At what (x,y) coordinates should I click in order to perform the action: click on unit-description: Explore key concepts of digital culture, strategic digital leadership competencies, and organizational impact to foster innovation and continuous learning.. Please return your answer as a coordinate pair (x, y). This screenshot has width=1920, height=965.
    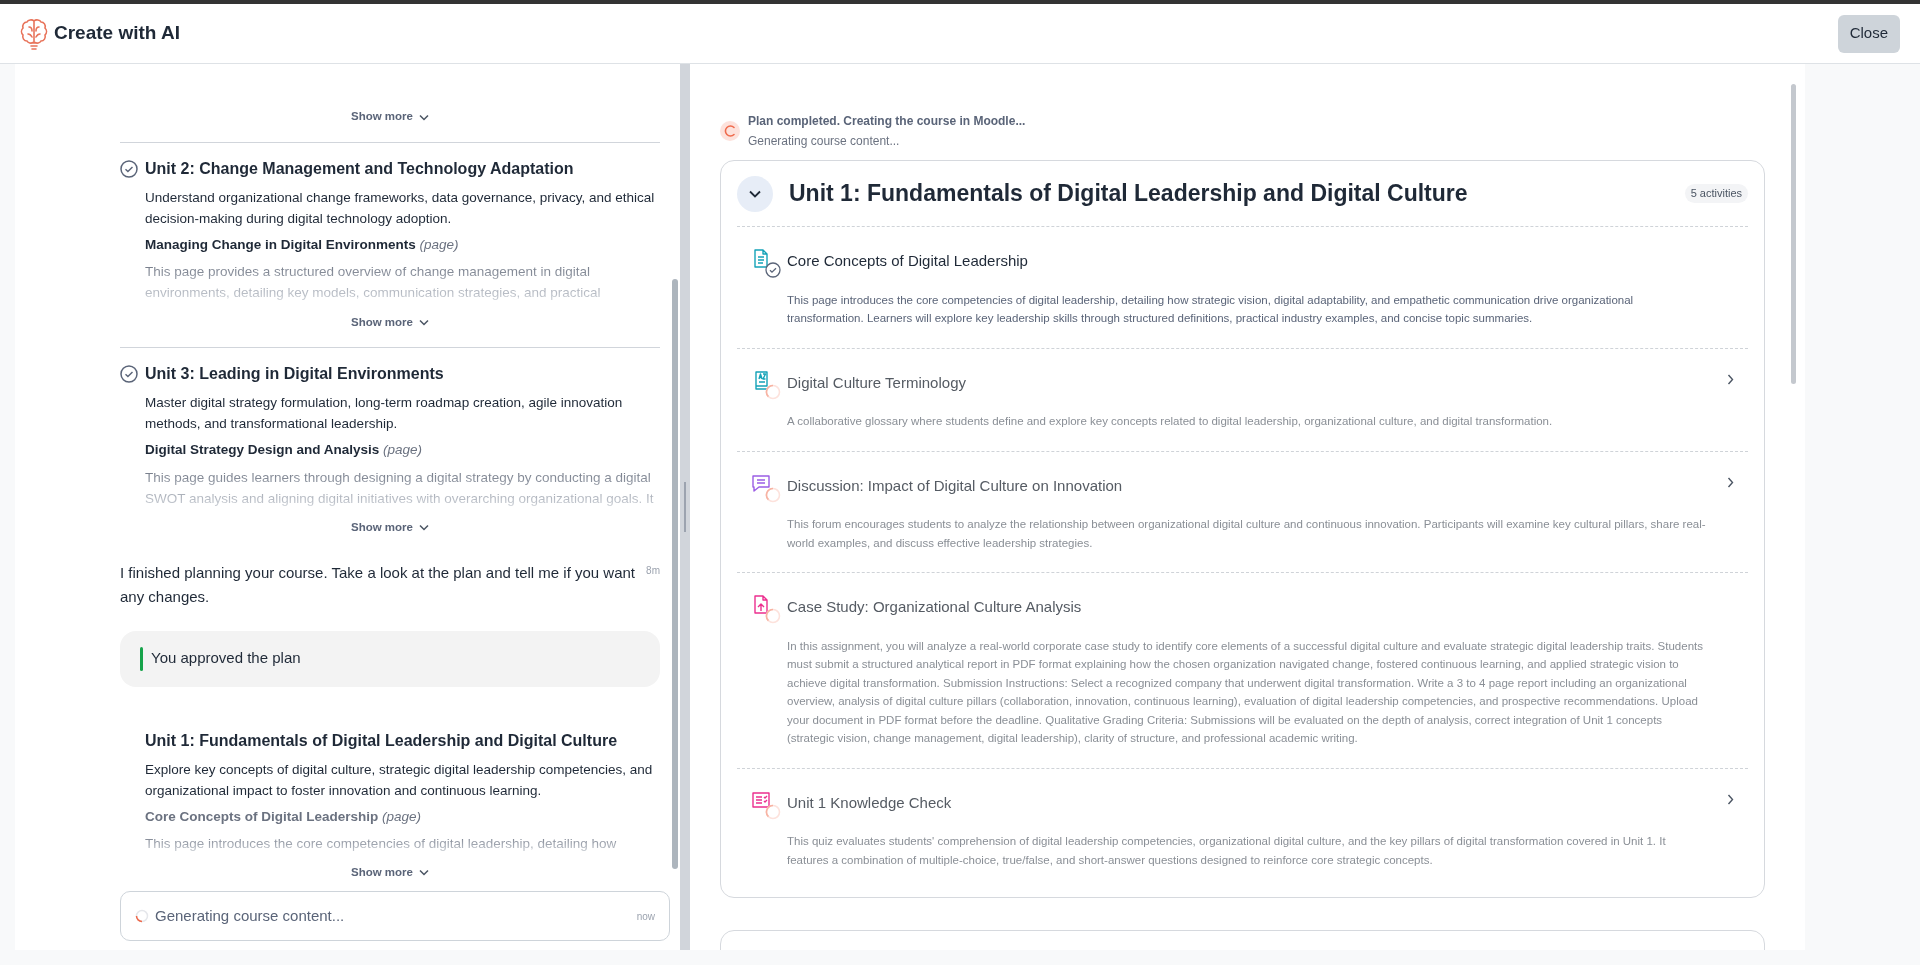
    Looking at the image, I should click on (399, 780).